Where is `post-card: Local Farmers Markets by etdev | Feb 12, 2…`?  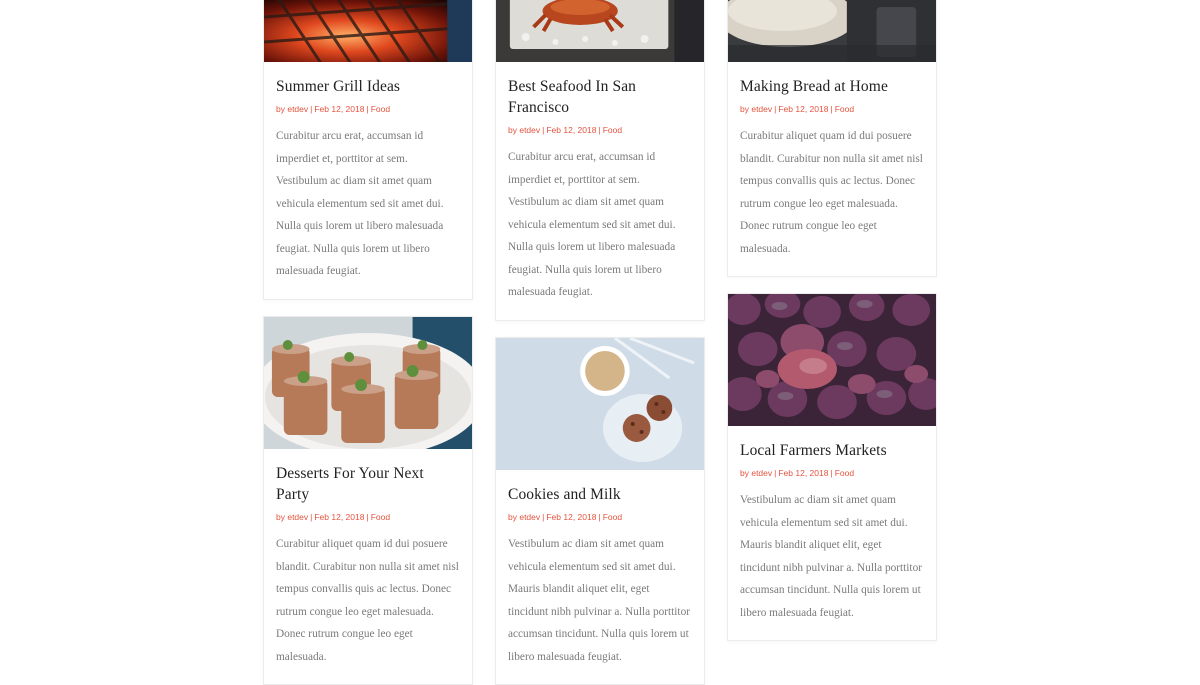
post-card: Local Farmers Markets by etdev | Feb 12, 2… is located at coordinates (832, 467).